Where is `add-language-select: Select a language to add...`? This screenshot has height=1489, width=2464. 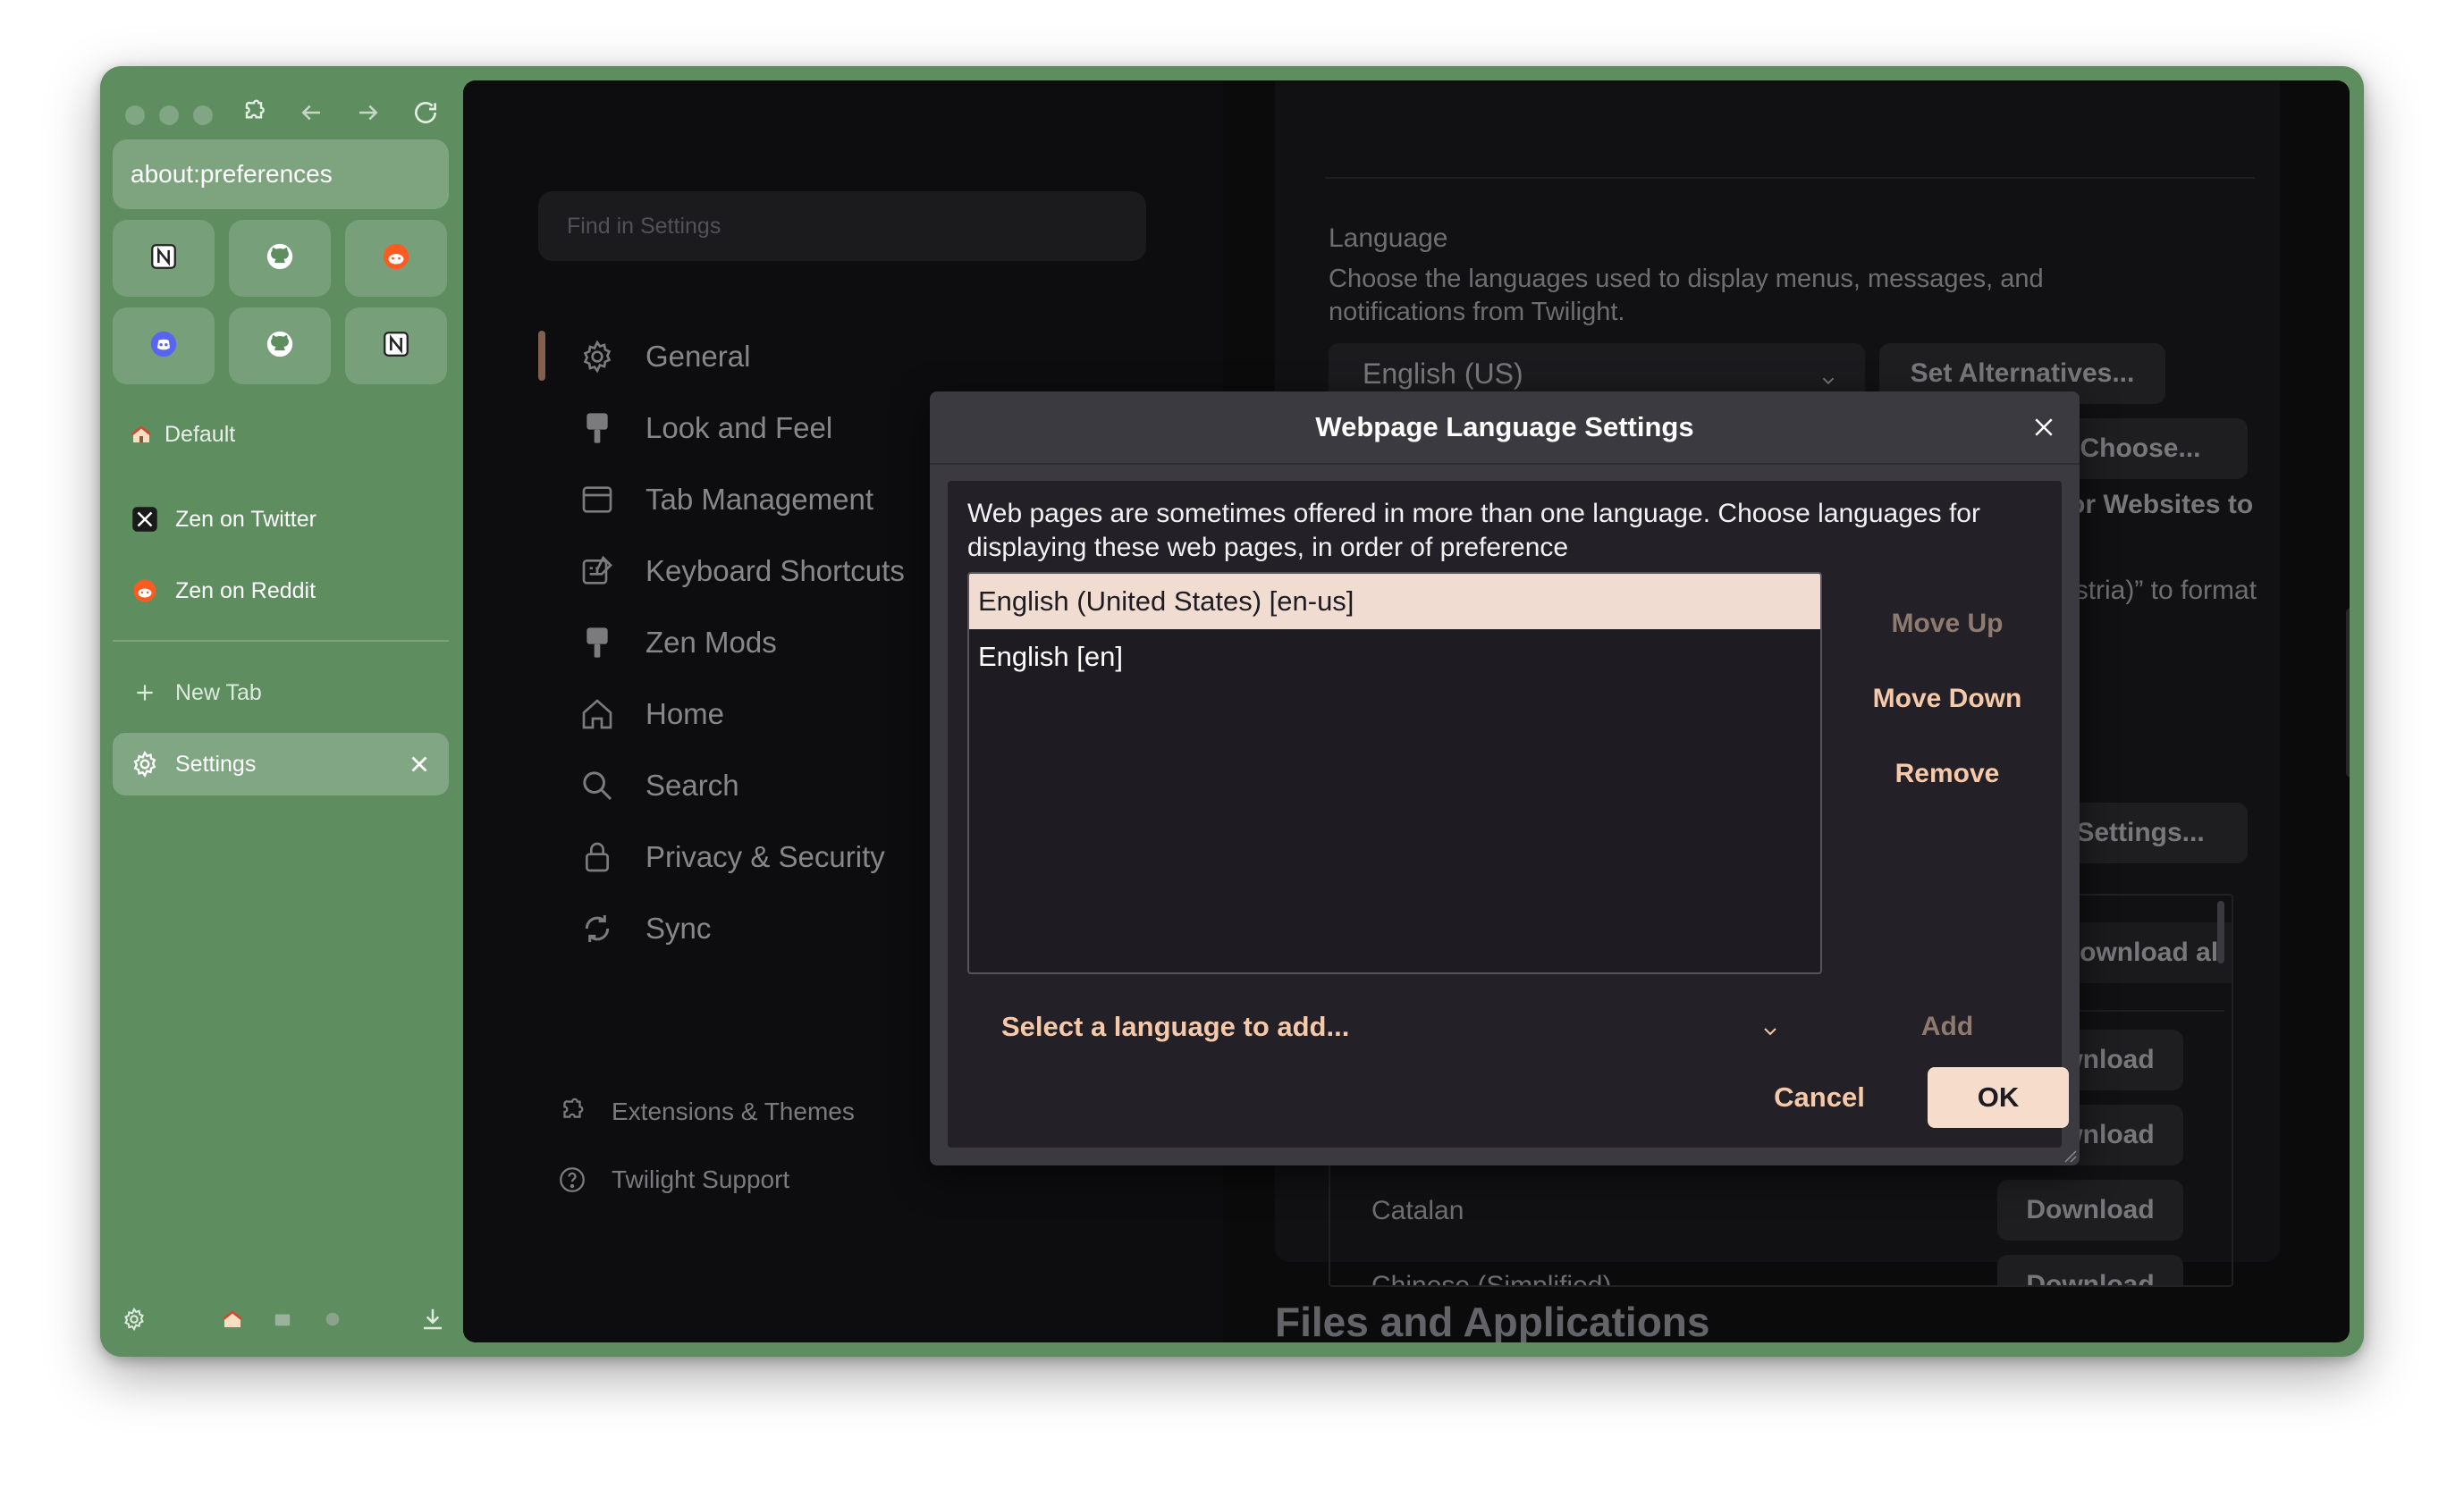
add-language-select: Select a language to add... is located at coordinates (1387, 1027).